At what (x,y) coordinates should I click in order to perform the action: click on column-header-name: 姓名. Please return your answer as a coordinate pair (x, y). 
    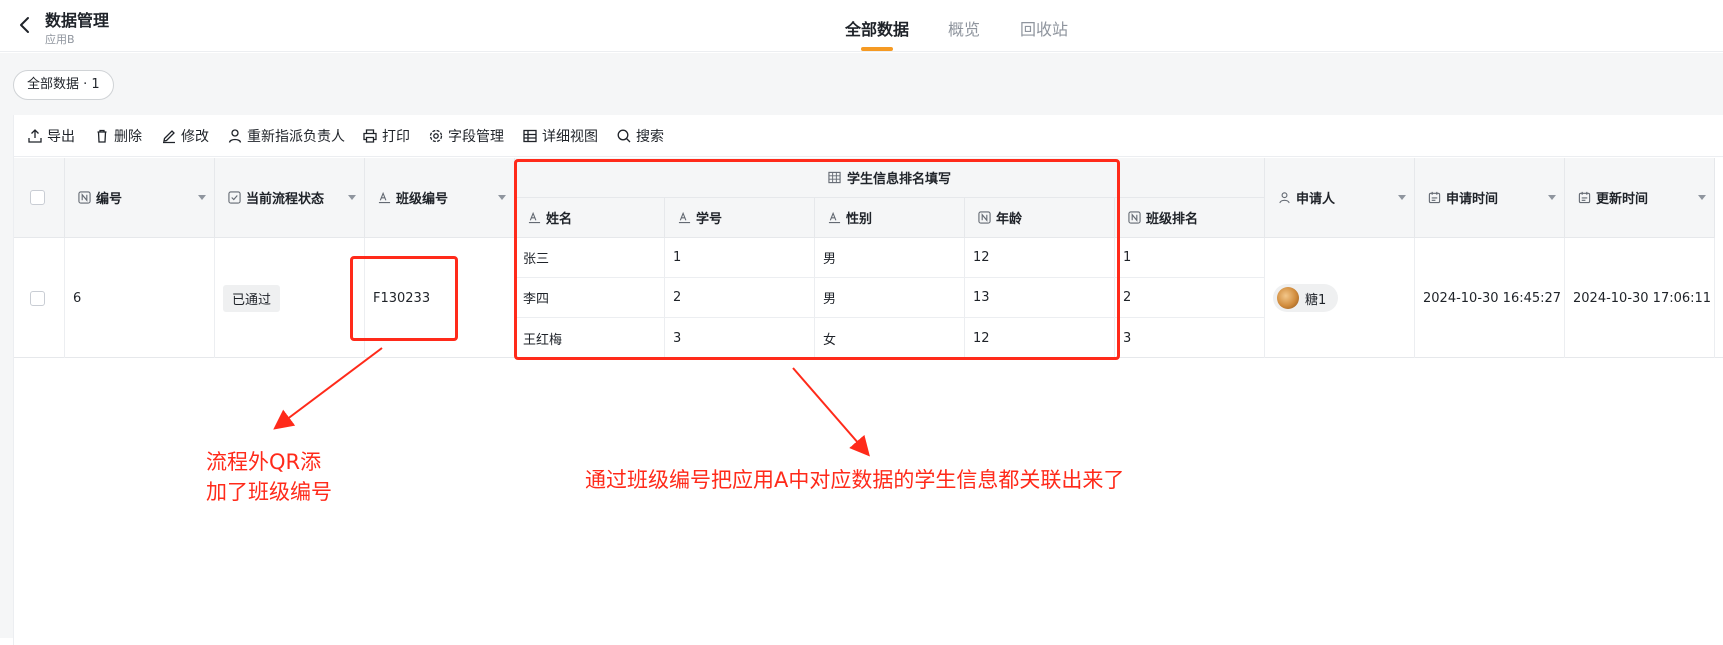
    Looking at the image, I should click on (590, 218).